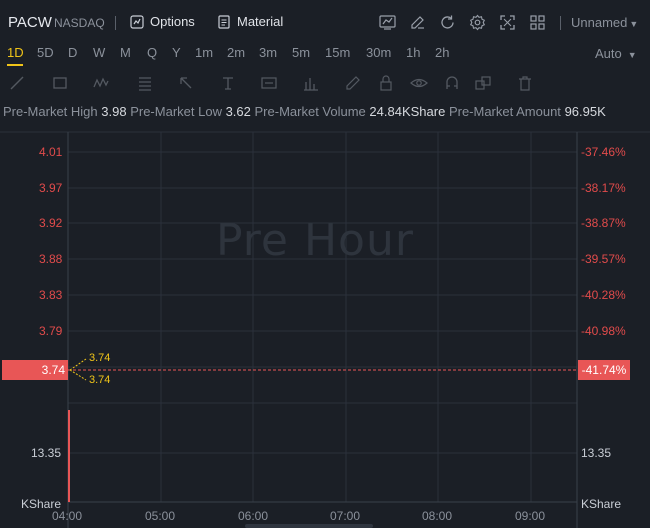 The width and height of the screenshot is (650, 528). What do you see at coordinates (67, 516) in the screenshot?
I see `time-axis-label: 04:00` at bounding box center [67, 516].